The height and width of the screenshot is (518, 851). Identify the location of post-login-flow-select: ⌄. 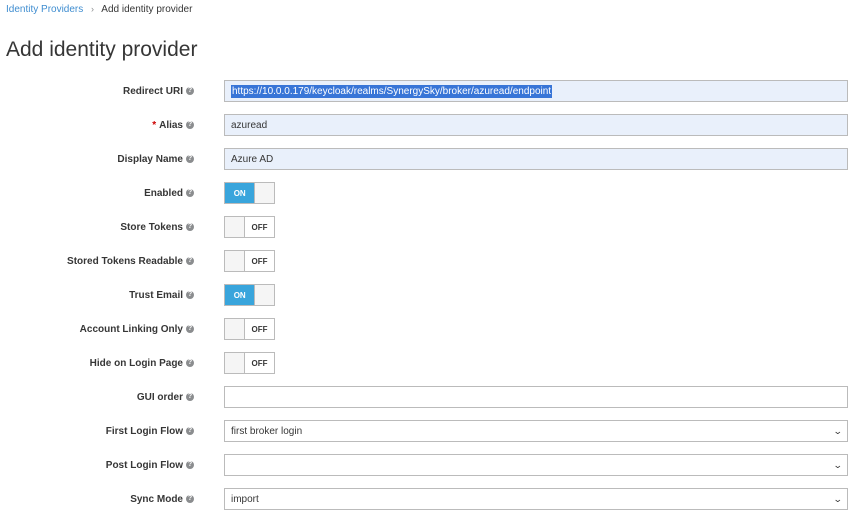
(536, 465).